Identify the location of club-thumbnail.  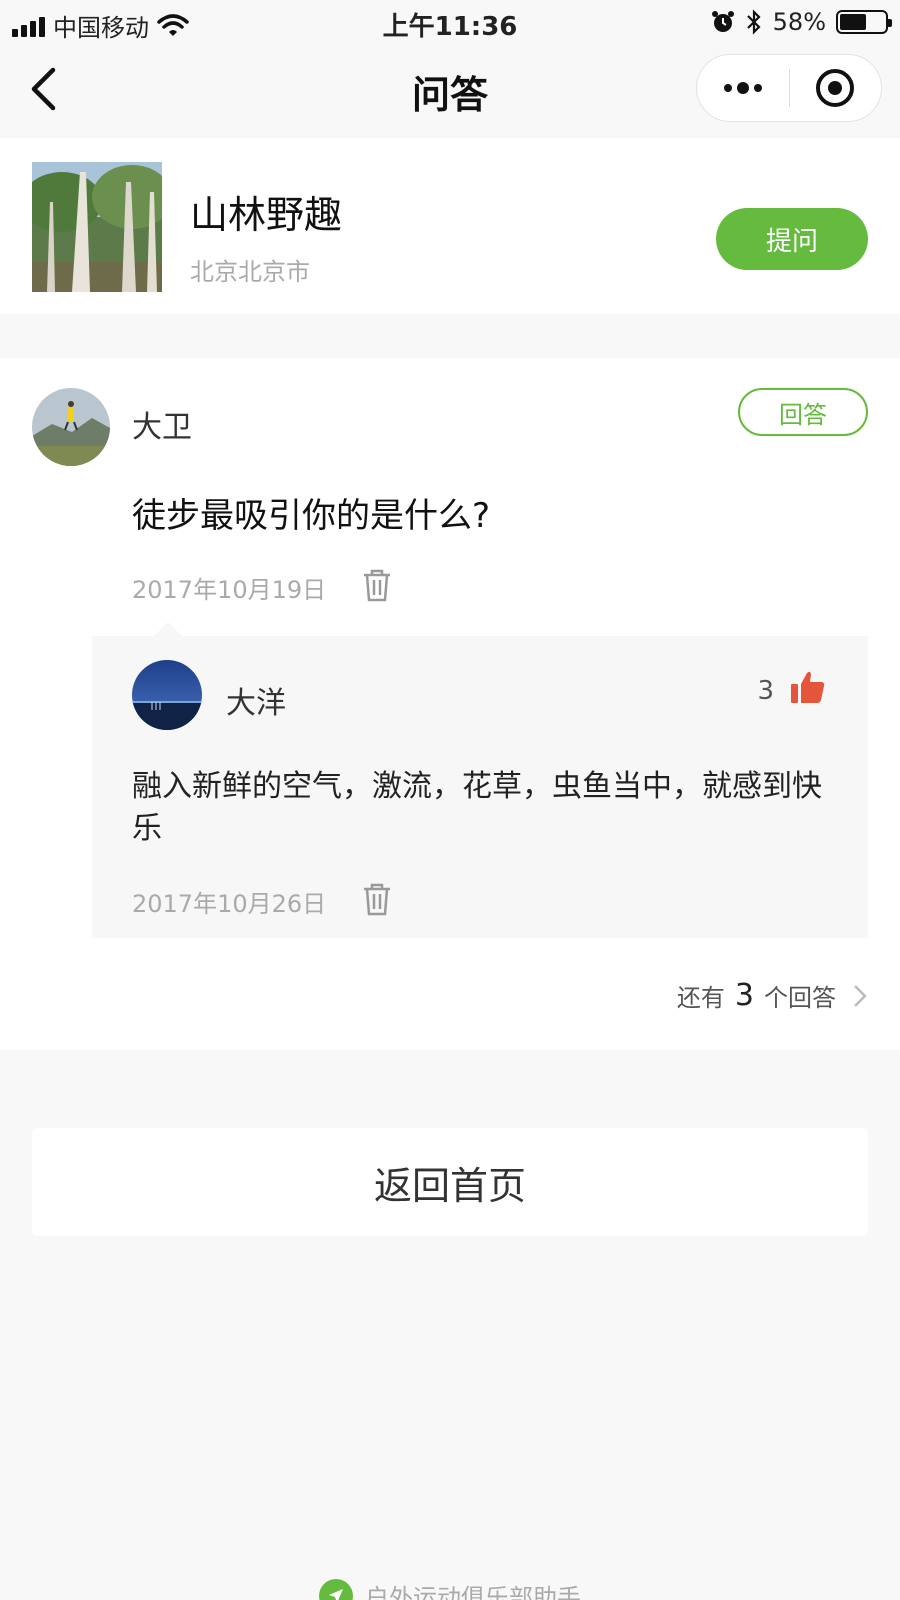
(97, 227).